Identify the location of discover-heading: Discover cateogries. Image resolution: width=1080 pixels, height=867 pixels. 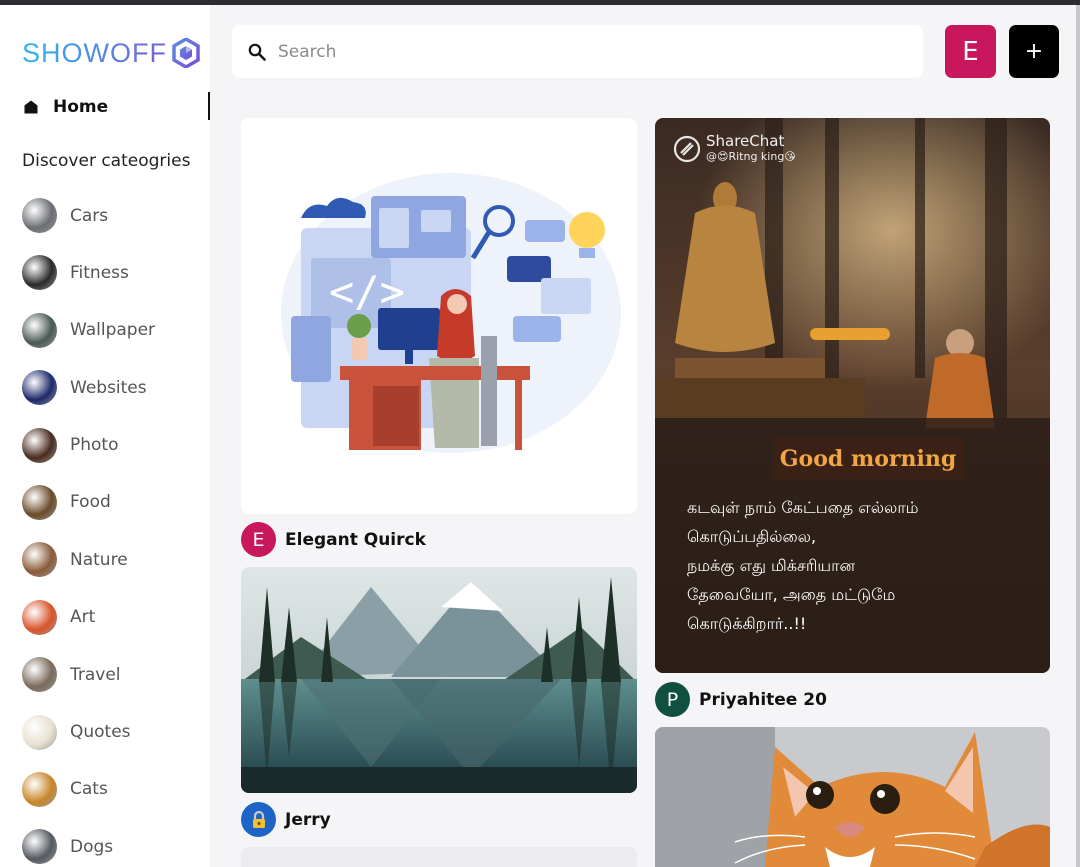
(106, 161).